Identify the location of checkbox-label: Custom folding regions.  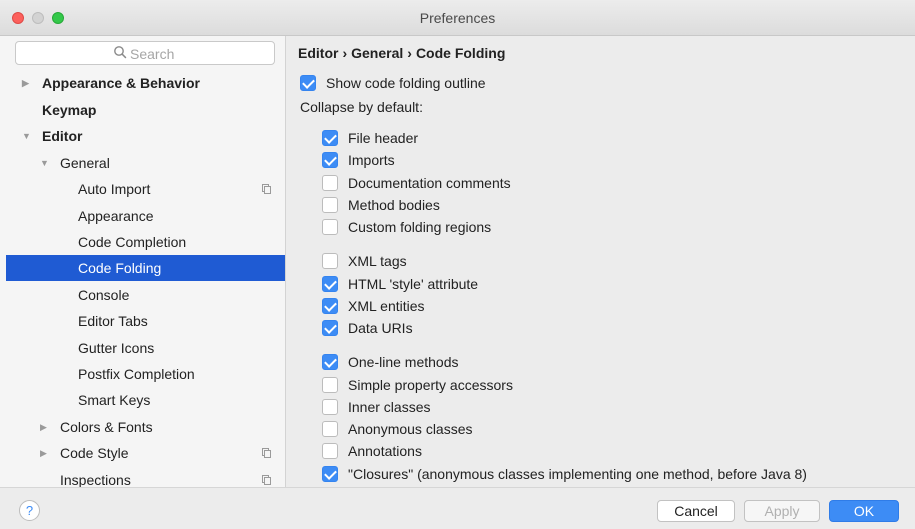
(420, 227).